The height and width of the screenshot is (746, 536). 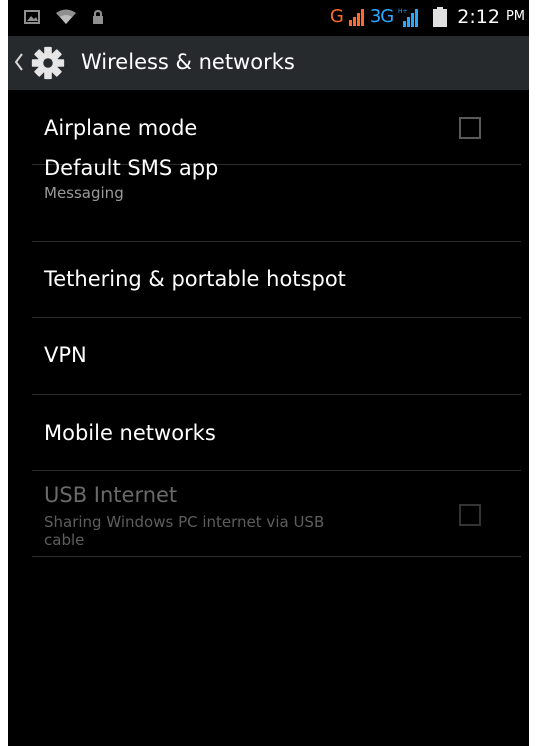 What do you see at coordinates (356, 17) in the screenshot?
I see `signal-strength-icon` at bounding box center [356, 17].